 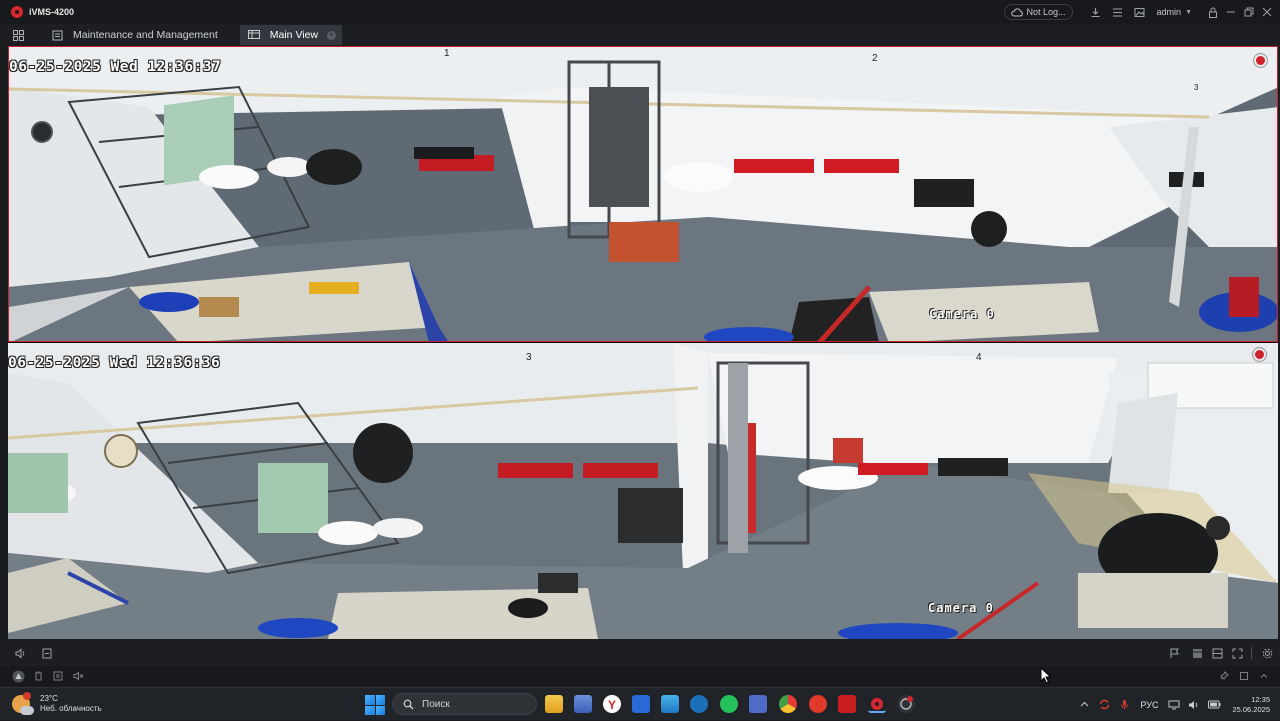 What do you see at coordinates (1251, 709) in the screenshot?
I see `clock-date: 25.06.2025` at bounding box center [1251, 709].